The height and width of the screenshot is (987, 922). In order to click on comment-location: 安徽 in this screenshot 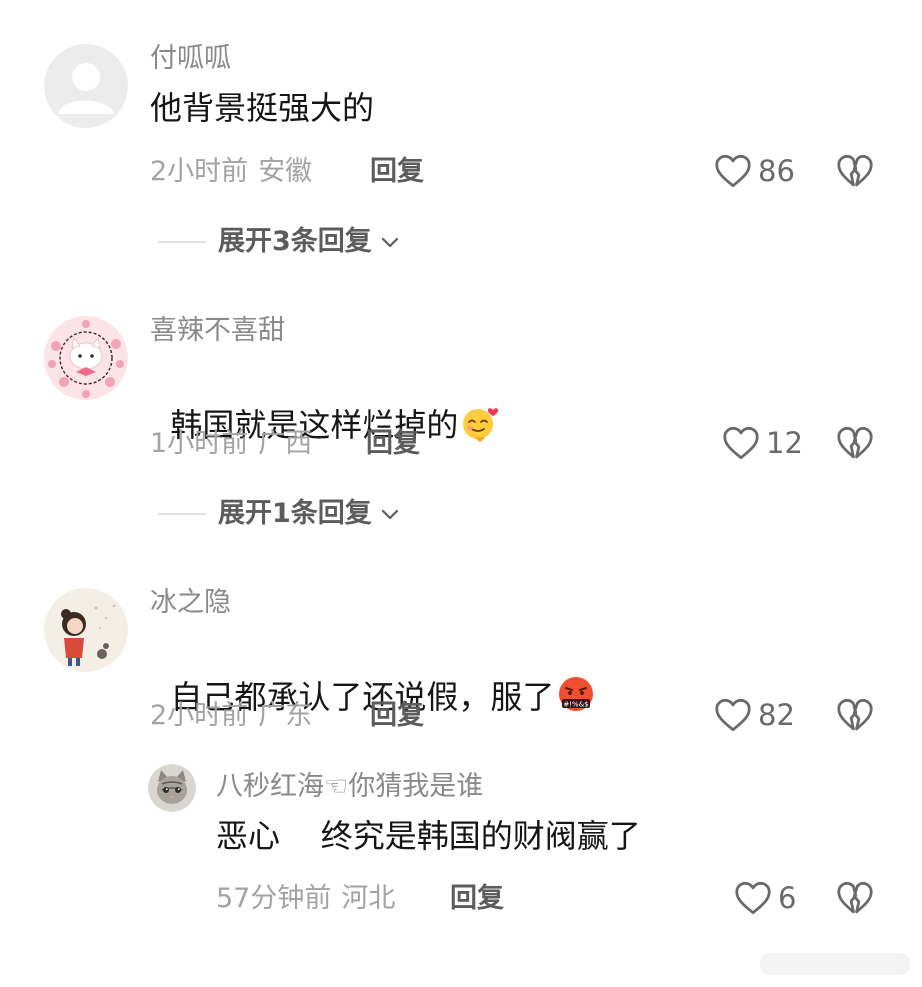, I will do `click(285, 171)`.